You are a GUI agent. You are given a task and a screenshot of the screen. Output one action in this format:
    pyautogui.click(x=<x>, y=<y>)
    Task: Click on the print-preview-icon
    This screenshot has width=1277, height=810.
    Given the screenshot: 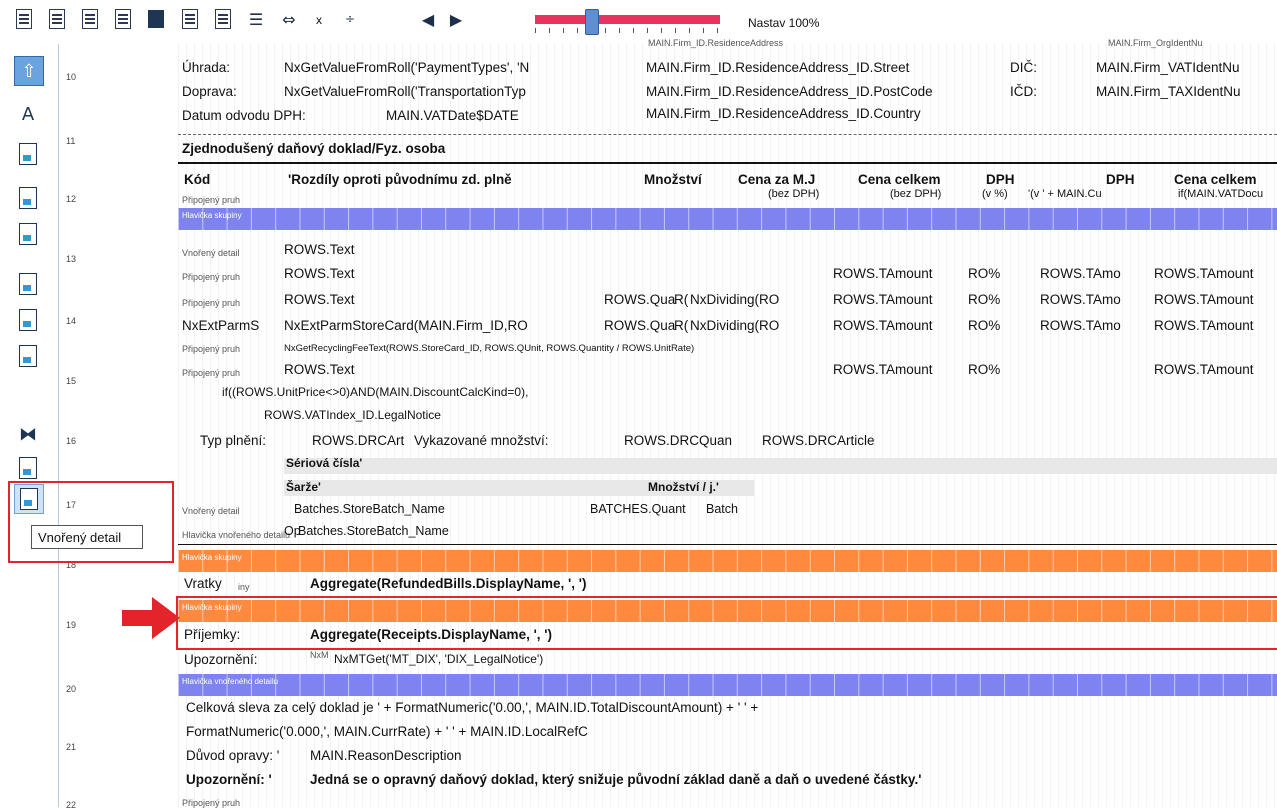 What is the action you would take?
    pyautogui.click(x=24, y=19)
    